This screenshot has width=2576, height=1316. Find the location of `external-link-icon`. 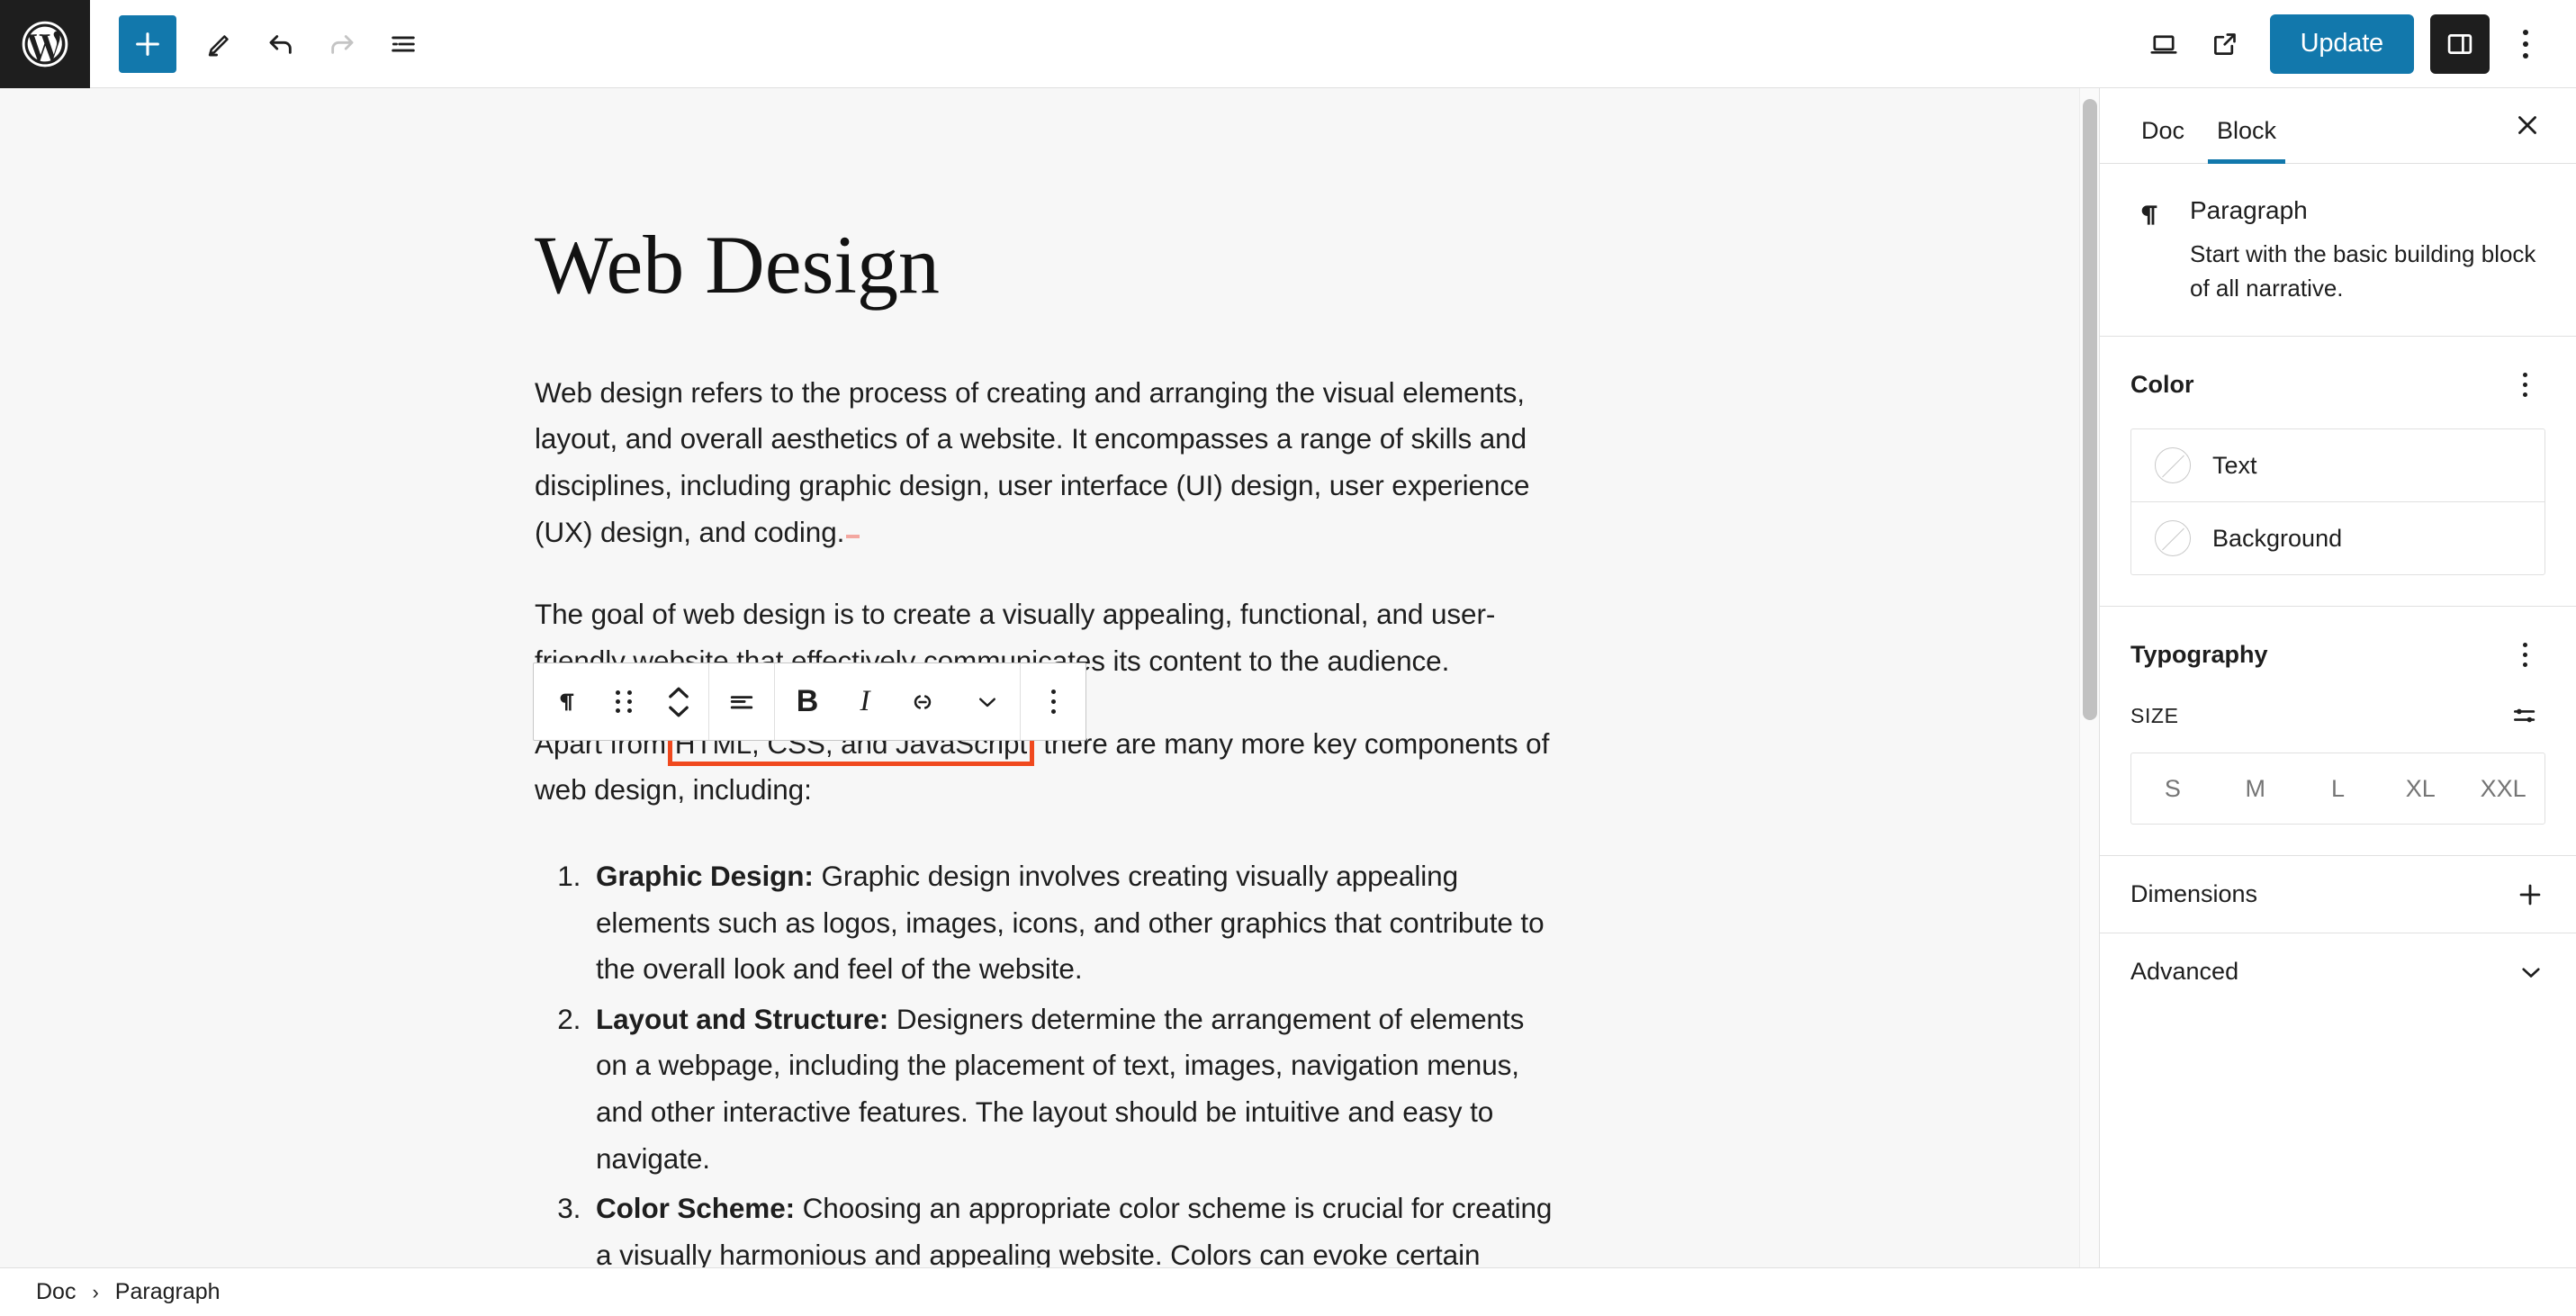

external-link-icon is located at coordinates (2224, 43).